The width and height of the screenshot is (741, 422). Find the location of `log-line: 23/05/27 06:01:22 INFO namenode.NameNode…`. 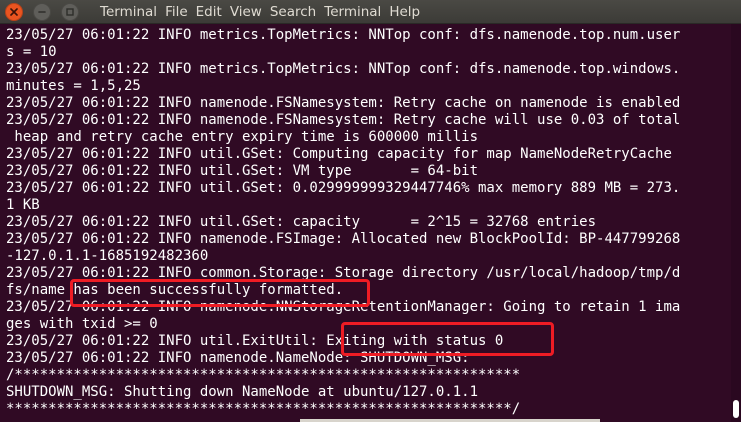

log-line: 23/05/27 06:01:22 INFO namenode.NameNode… is located at coordinates (238, 358).